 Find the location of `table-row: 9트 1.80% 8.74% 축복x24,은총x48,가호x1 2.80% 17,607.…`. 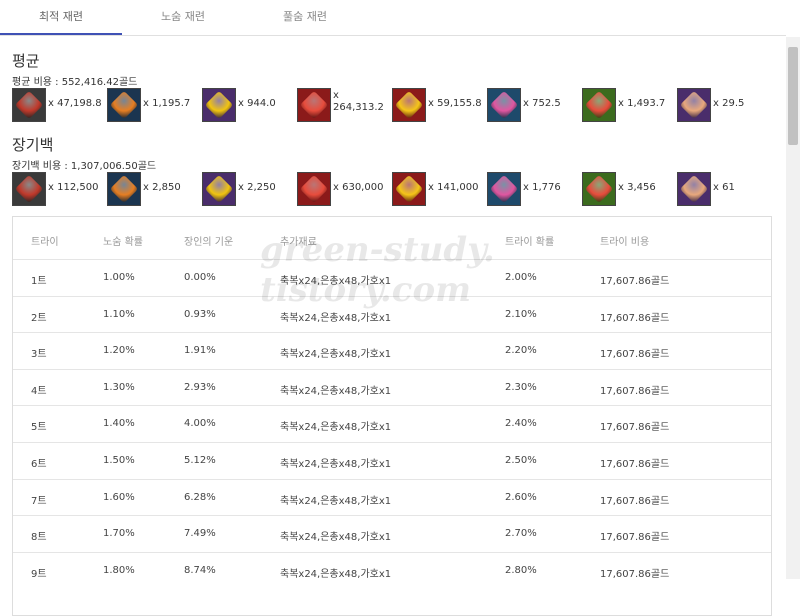

table-row: 9트 1.80% 8.74% 축복x24,은총x48,가호x1 2.80% 17,607.… is located at coordinates (392, 570).